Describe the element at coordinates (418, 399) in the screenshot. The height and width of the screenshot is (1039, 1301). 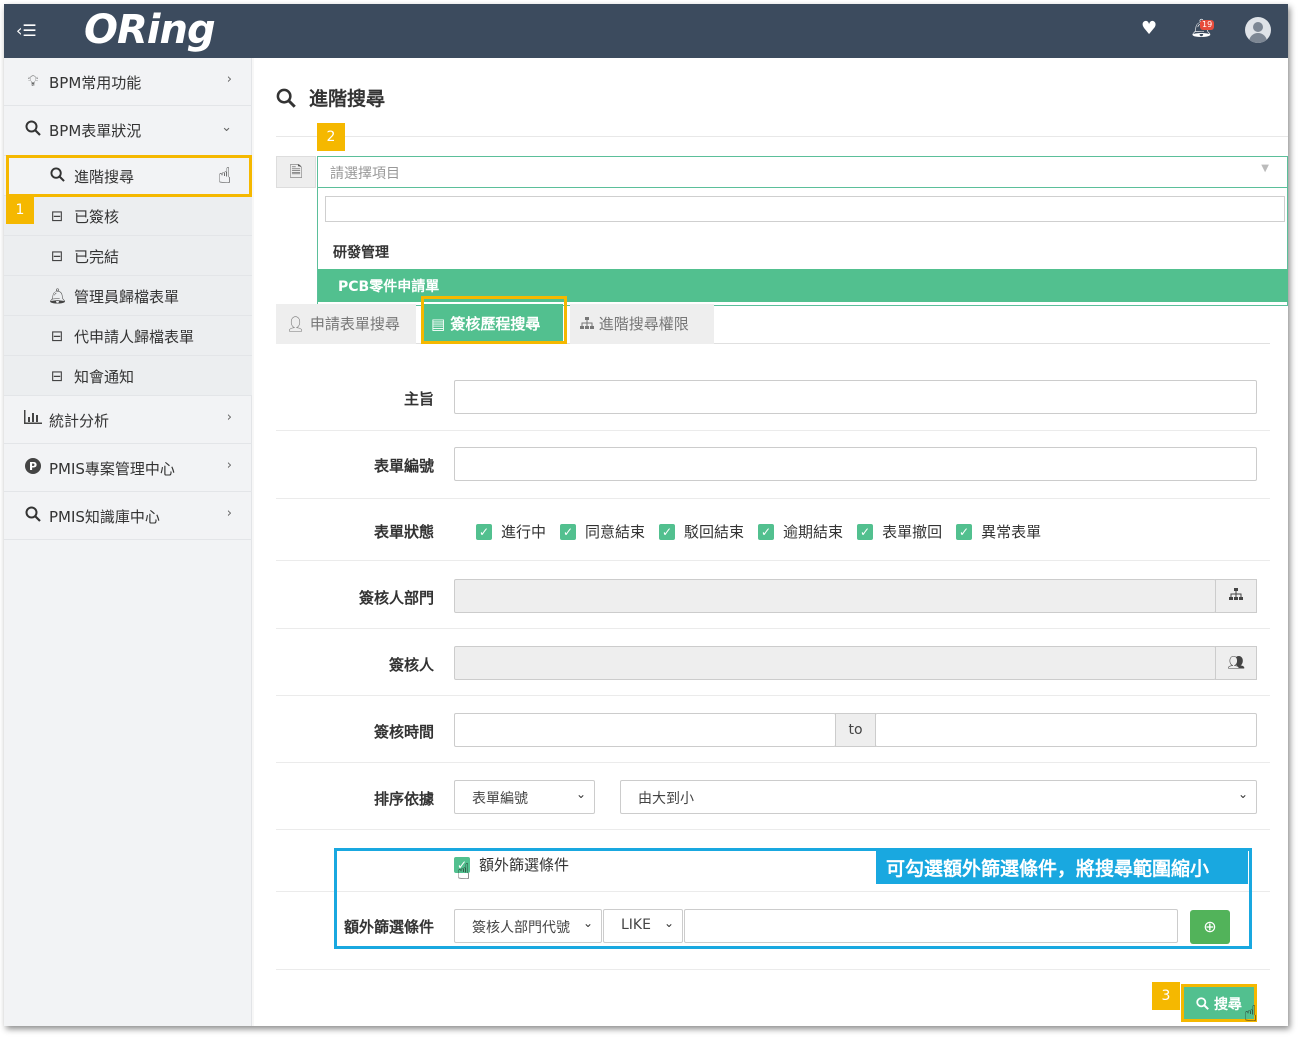
I see `subject-label: 主旨` at that location.